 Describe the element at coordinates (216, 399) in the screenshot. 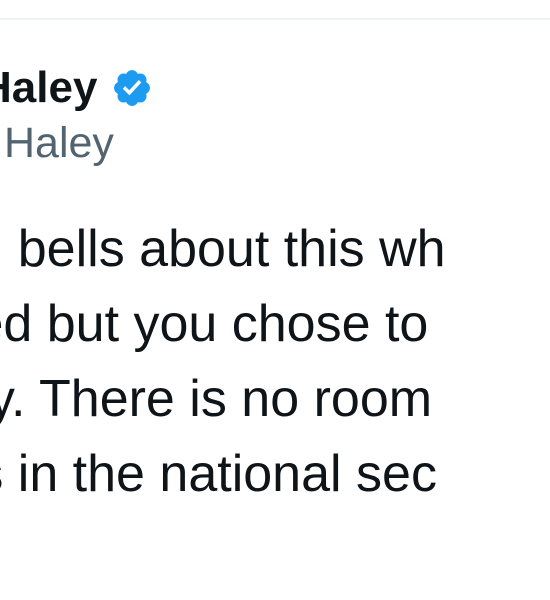

I see `tweet-text-line: ay. There is no room` at that location.